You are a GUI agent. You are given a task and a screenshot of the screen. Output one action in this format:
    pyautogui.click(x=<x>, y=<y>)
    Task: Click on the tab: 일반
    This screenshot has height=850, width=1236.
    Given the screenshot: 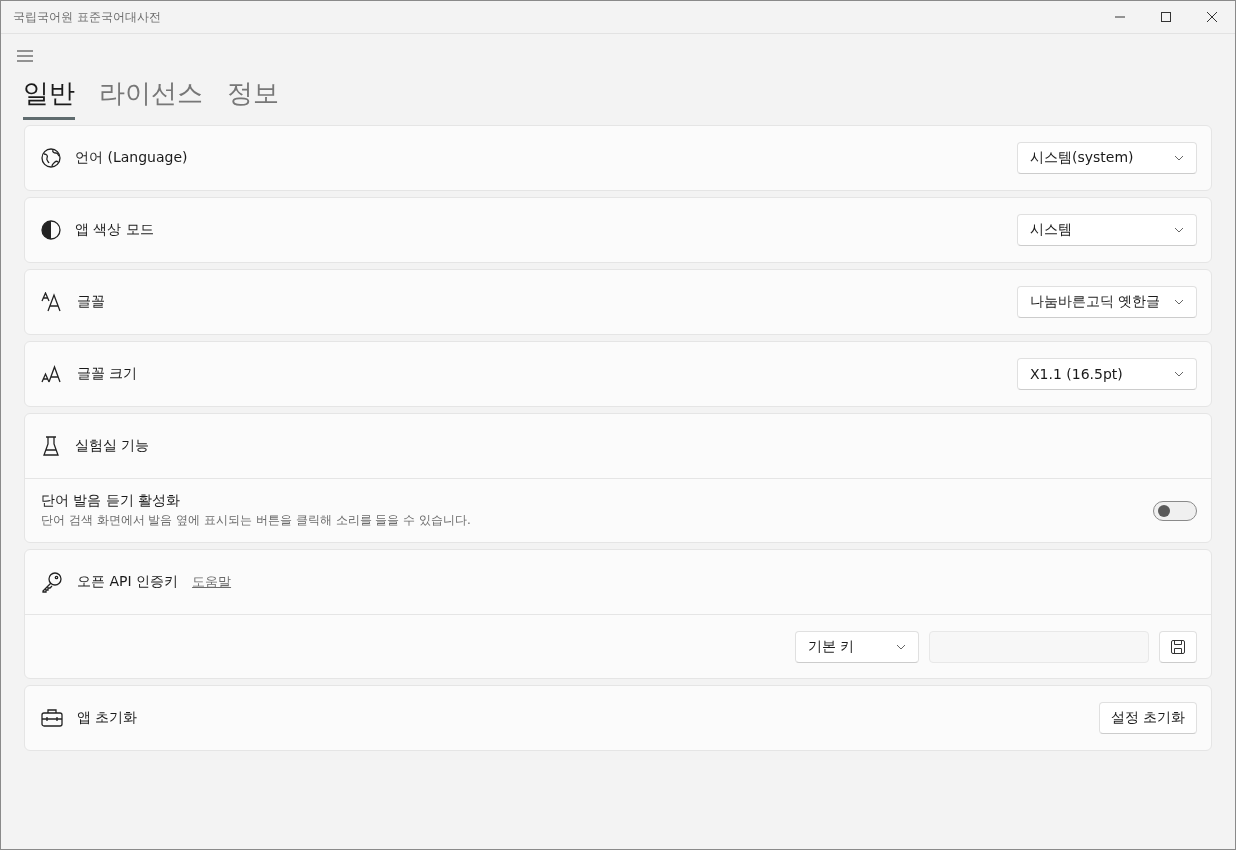 What is the action you would take?
    pyautogui.click(x=49, y=98)
    